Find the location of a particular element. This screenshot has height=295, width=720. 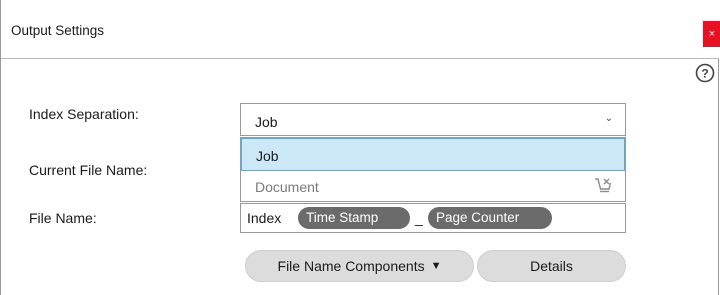

index-separation-label: Index Separation: is located at coordinates (84, 114).